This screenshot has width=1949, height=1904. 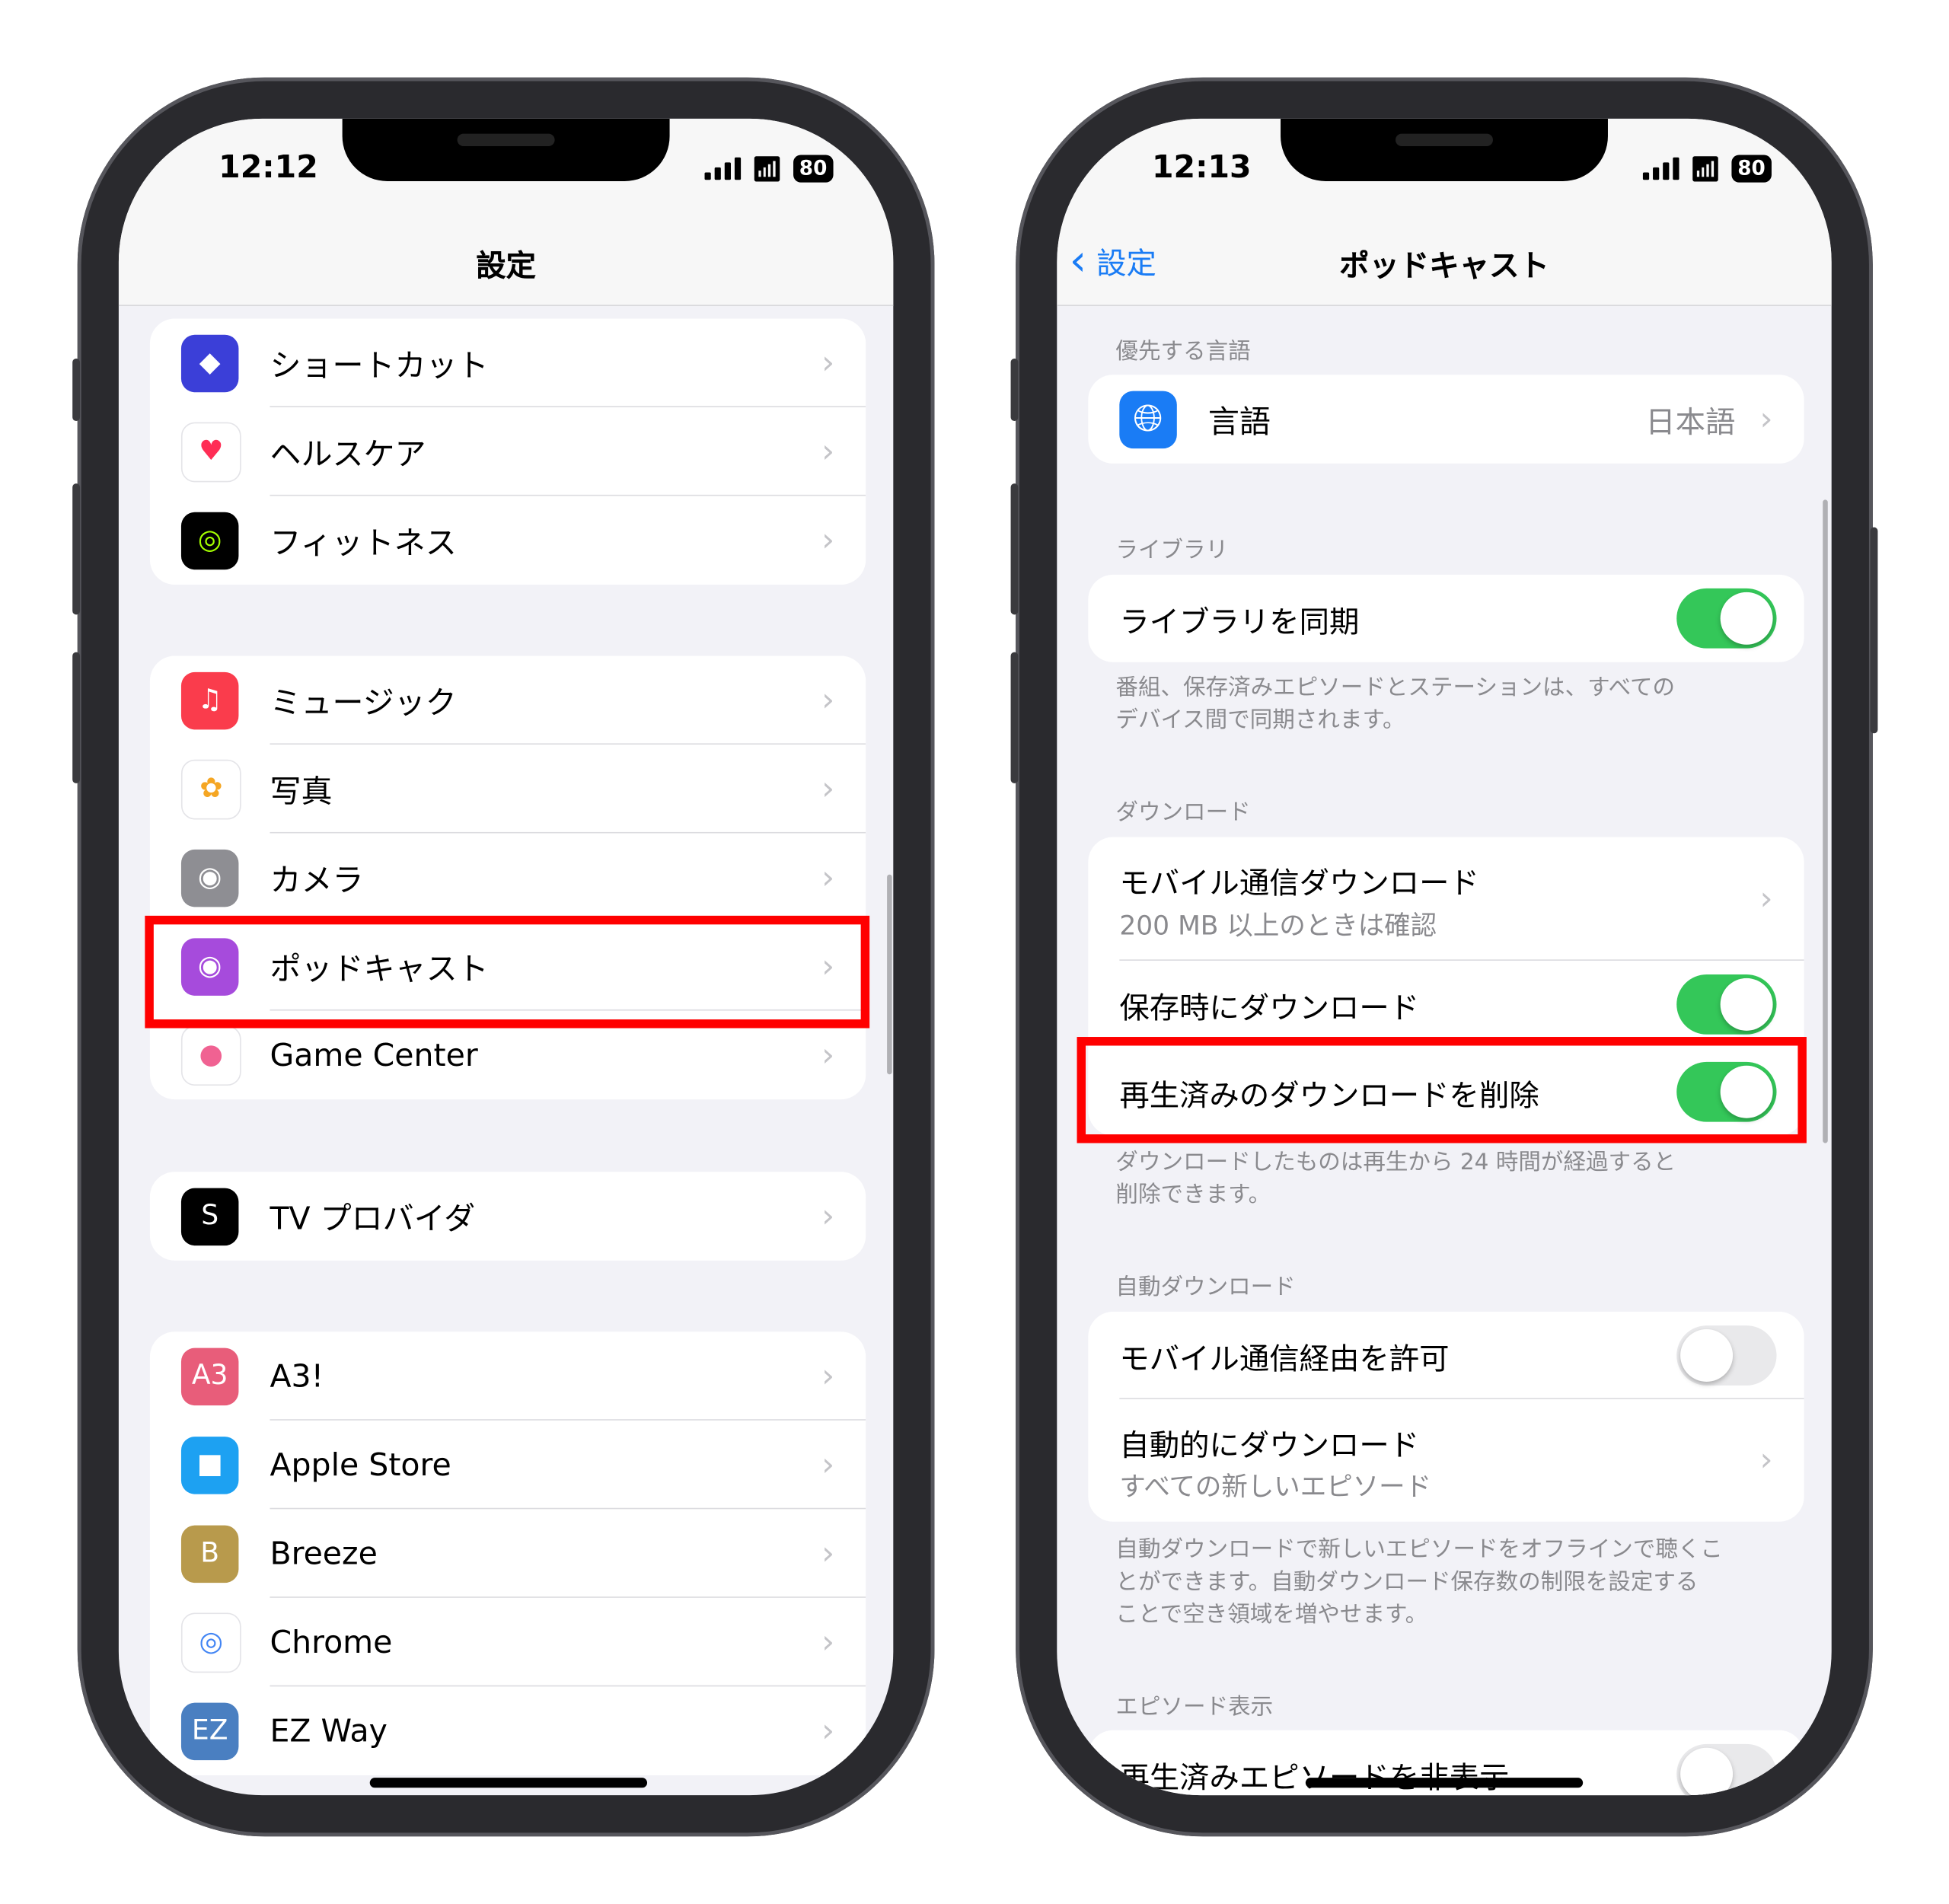 What do you see at coordinates (508, 362) in the screenshot?
I see `settings-row: ◆ ショートカット ›` at bounding box center [508, 362].